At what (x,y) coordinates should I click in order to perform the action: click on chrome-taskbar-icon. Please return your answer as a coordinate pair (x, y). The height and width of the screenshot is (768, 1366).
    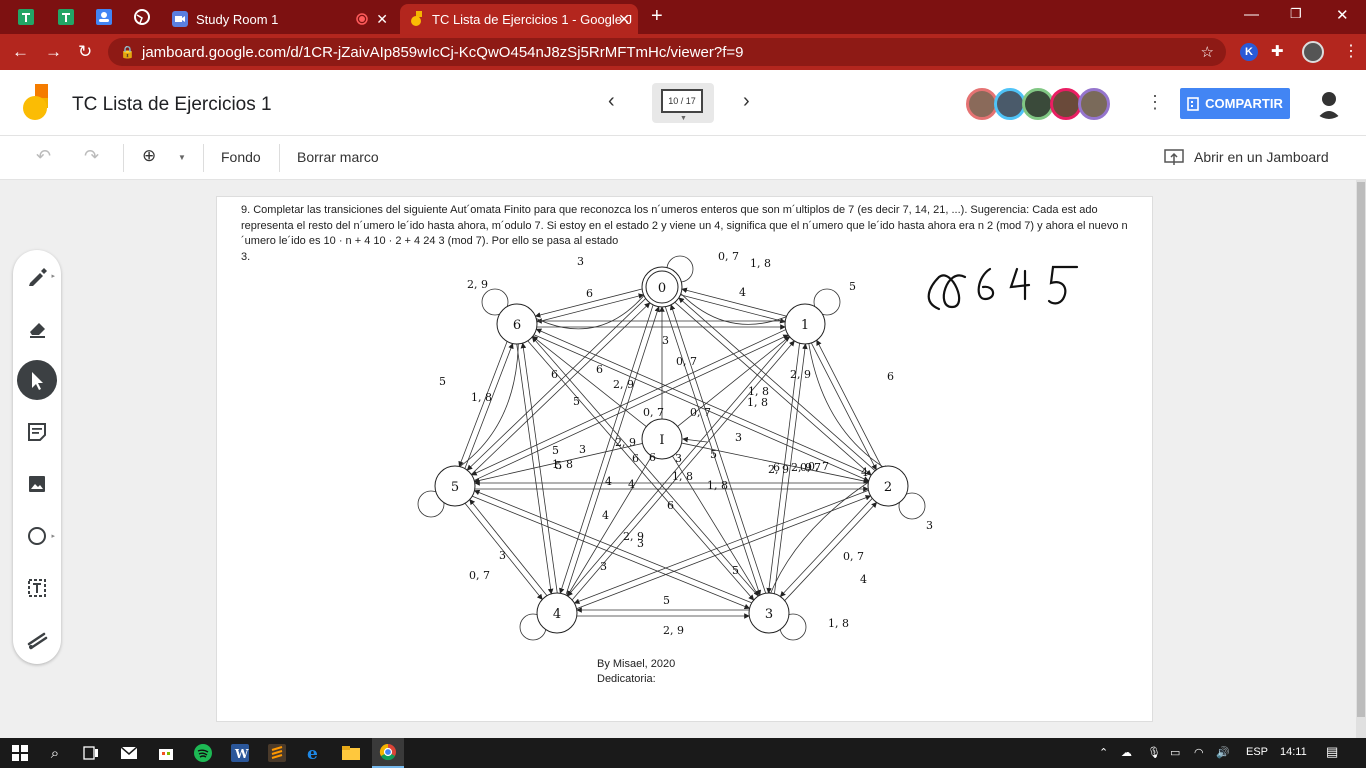
    Looking at the image, I should click on (388, 753).